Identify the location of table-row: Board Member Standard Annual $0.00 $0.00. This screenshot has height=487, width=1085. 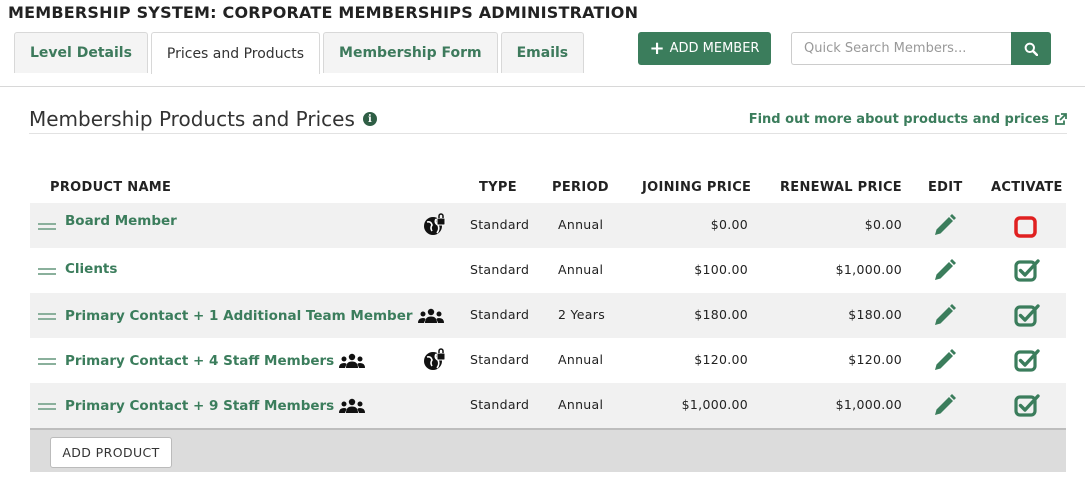
(548, 225).